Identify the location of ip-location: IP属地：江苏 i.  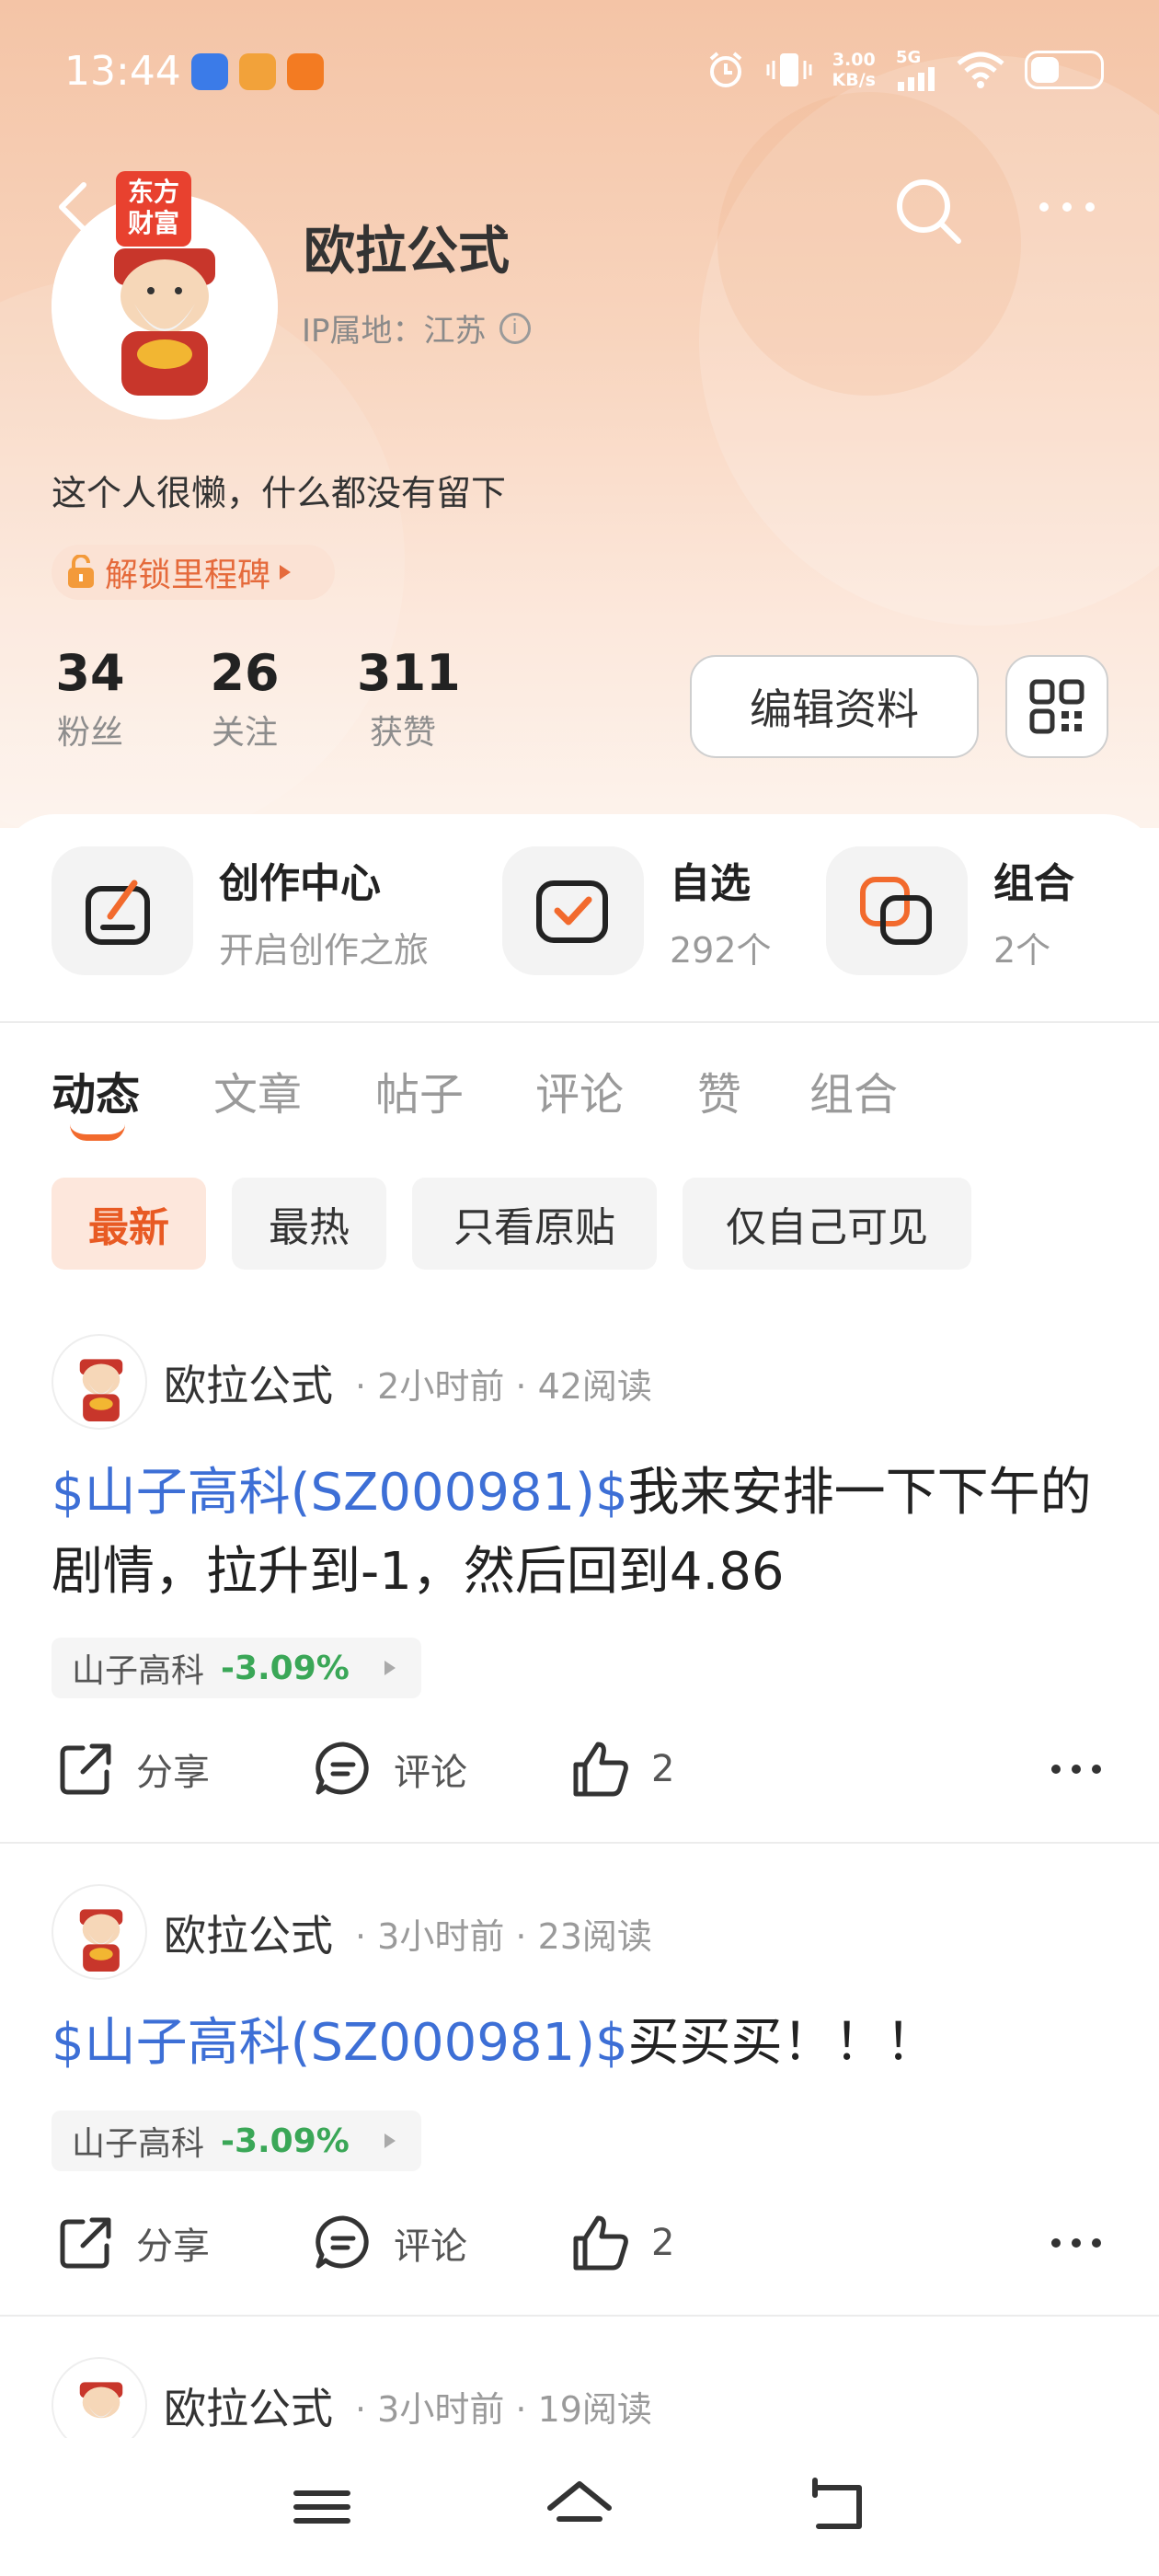
(416, 328).